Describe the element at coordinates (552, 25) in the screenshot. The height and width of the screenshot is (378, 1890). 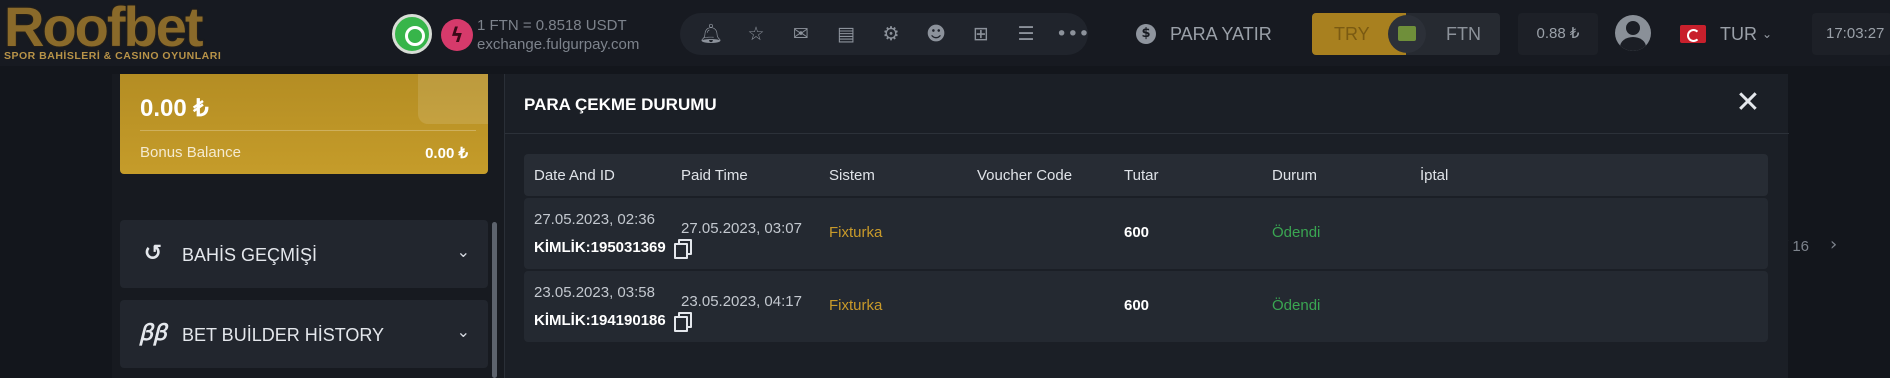
I see `exchange-rate: 1 FTN = 0.8518 USDT` at that location.